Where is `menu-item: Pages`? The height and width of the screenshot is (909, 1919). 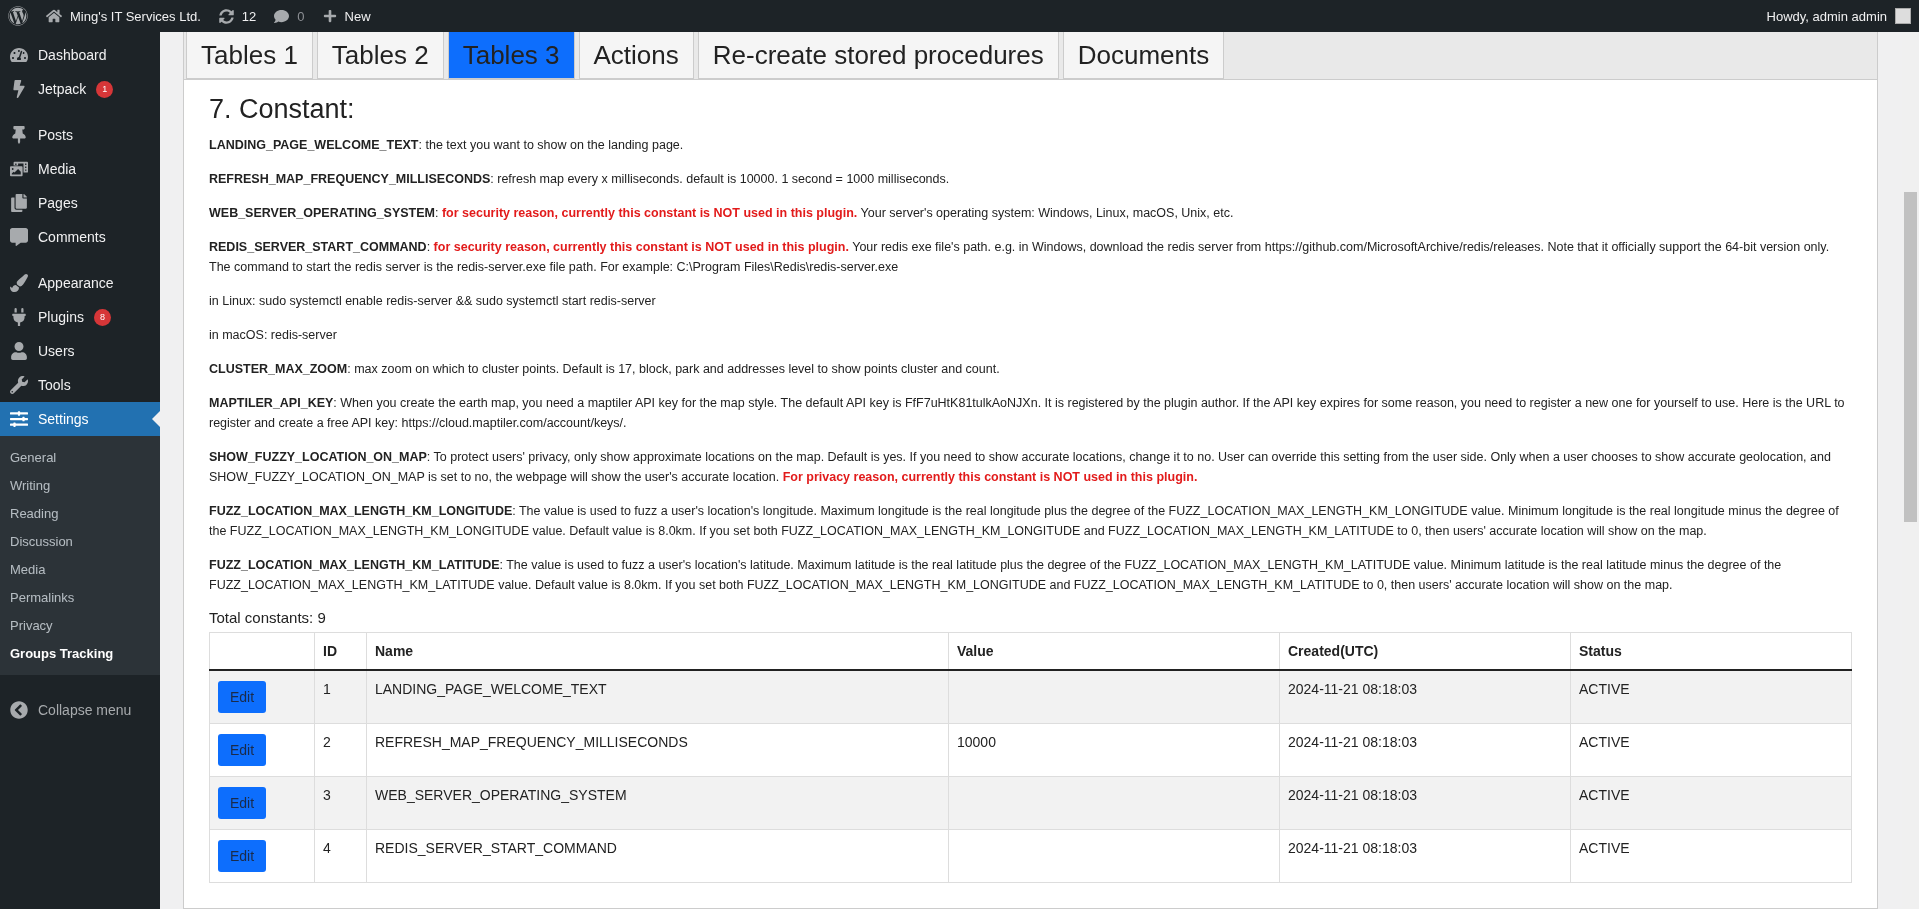
menu-item: Pages is located at coordinates (80, 203).